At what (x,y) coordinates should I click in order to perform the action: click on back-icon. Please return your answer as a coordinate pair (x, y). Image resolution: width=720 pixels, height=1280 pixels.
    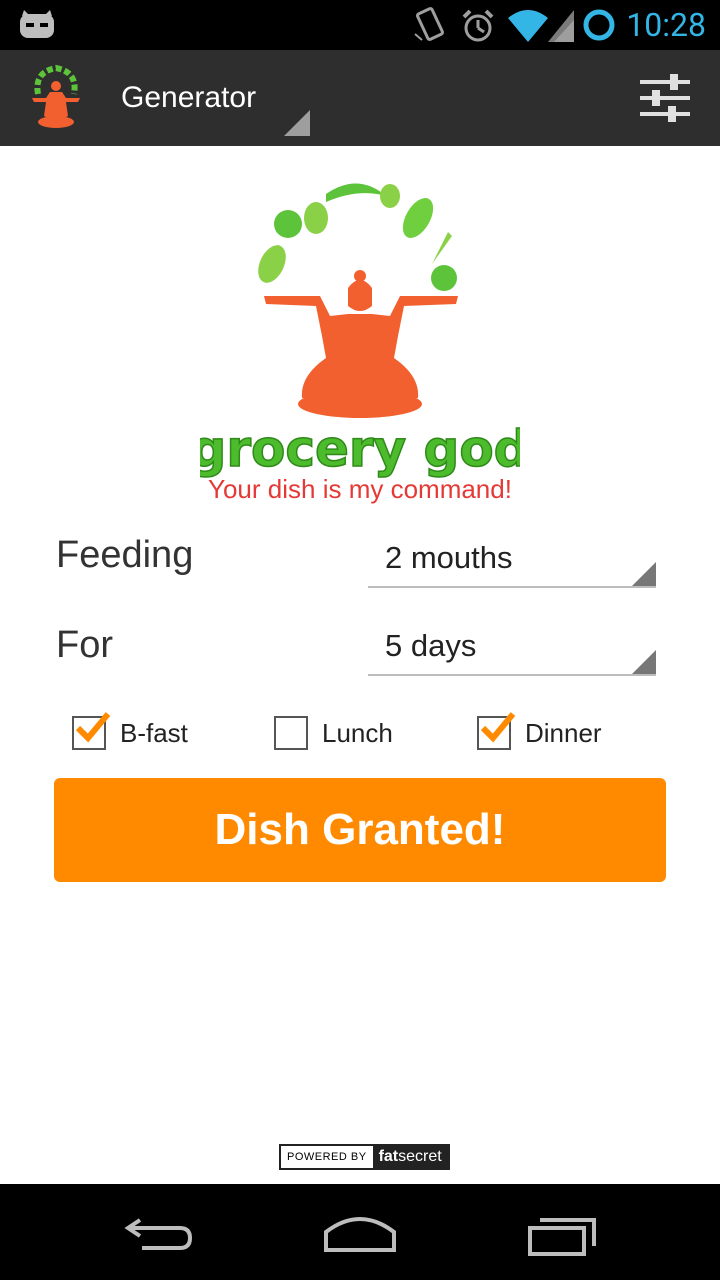
    Looking at the image, I should click on (159, 1232).